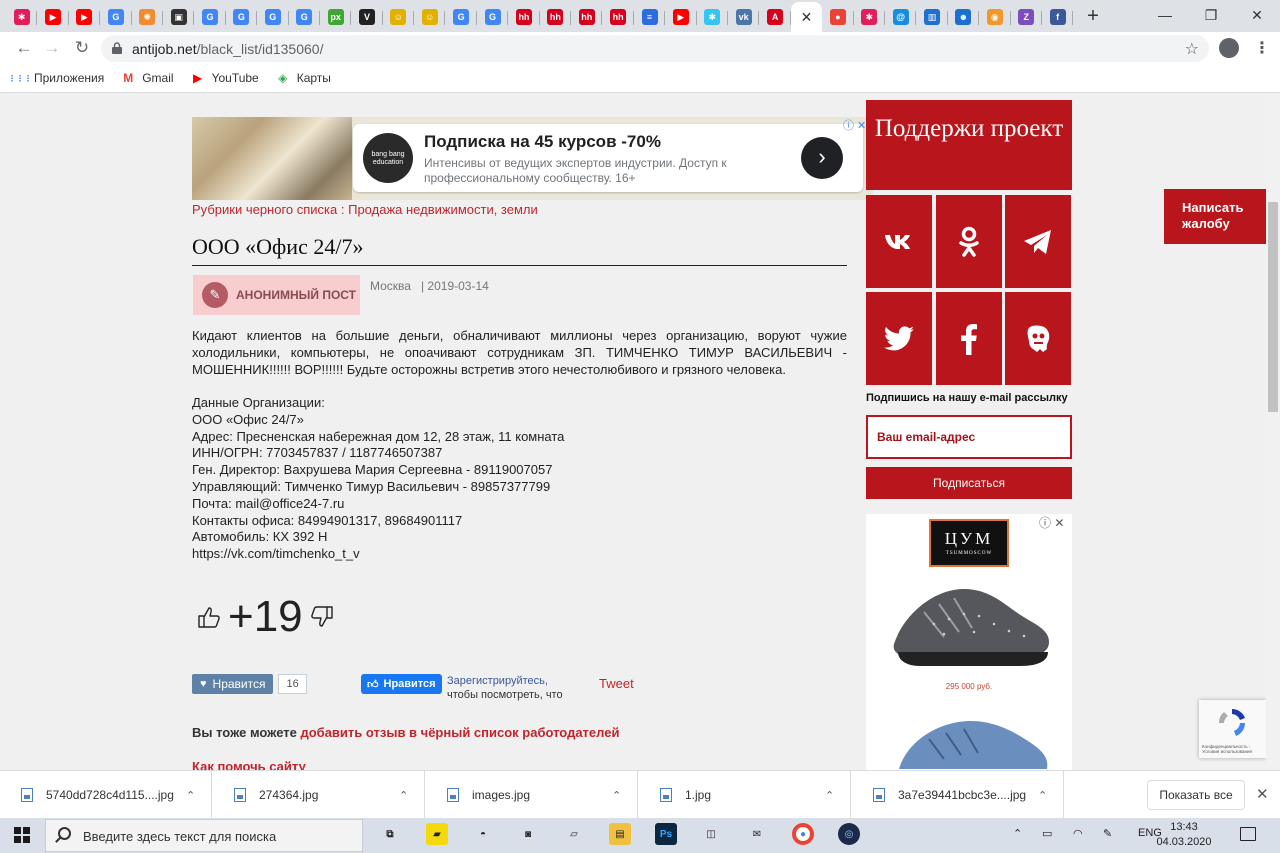  Describe the element at coordinates (1165, 15) in the screenshot. I see `minimize-button: —` at that location.